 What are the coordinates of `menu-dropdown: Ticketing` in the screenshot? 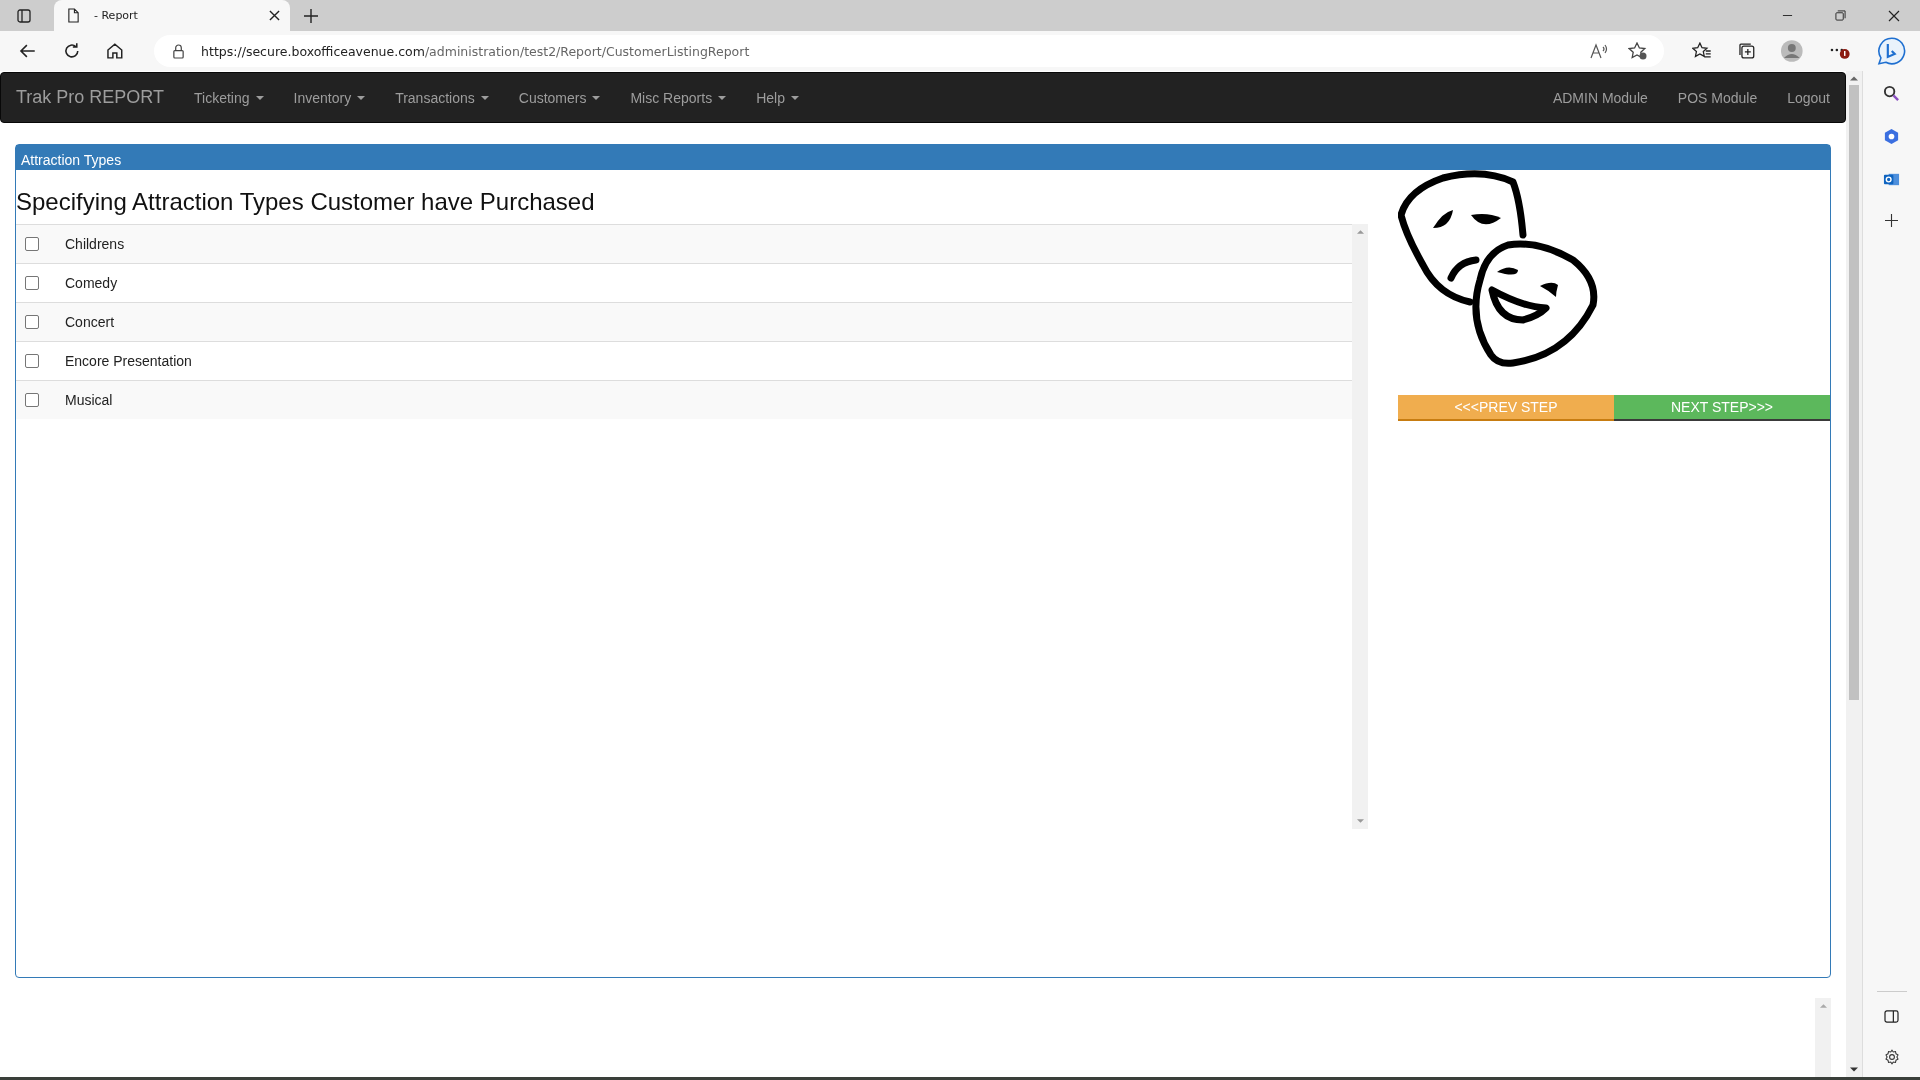 It's located at (229, 97).